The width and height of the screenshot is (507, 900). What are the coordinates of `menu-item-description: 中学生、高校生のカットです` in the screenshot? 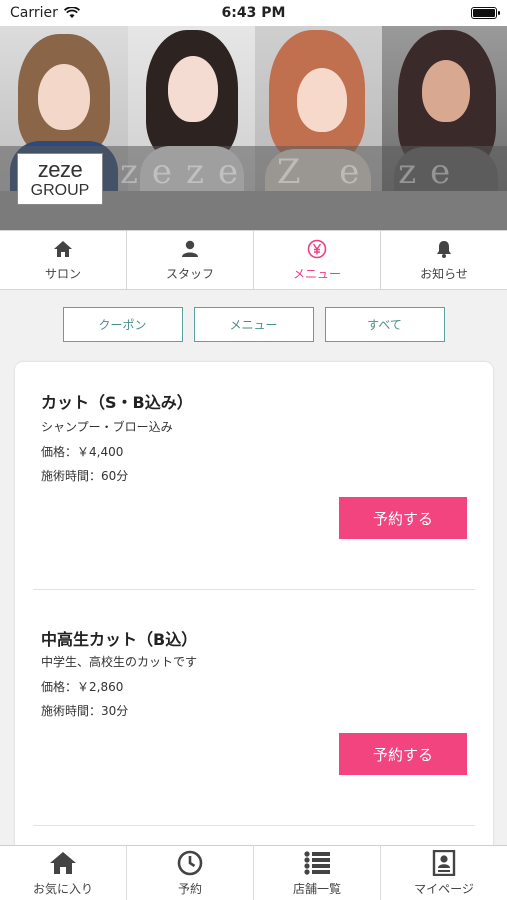 It's located at (119, 662).